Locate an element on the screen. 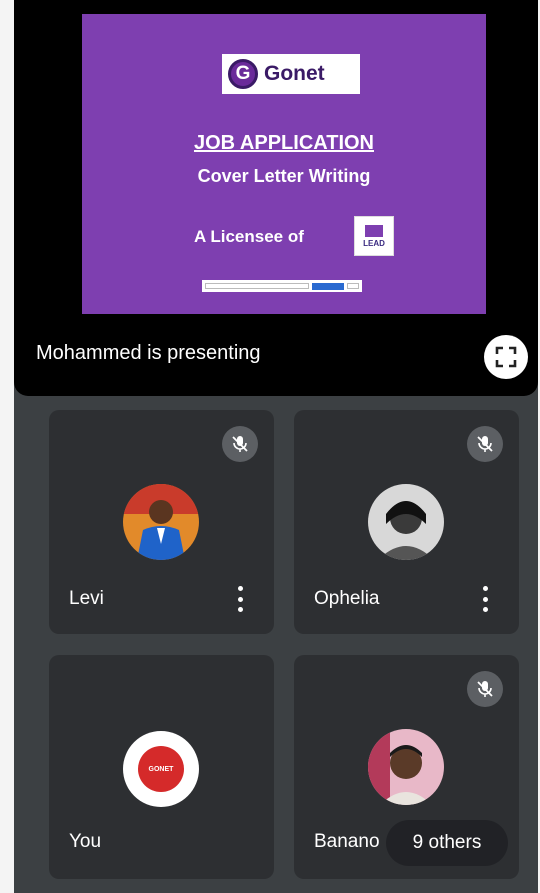  lead-logo-text: LEAD is located at coordinates (374, 243).